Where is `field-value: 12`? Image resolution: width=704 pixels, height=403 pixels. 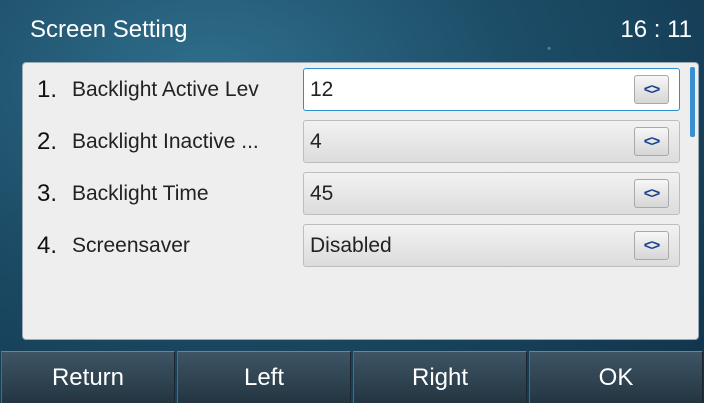
field-value: 12 is located at coordinates (322, 89).